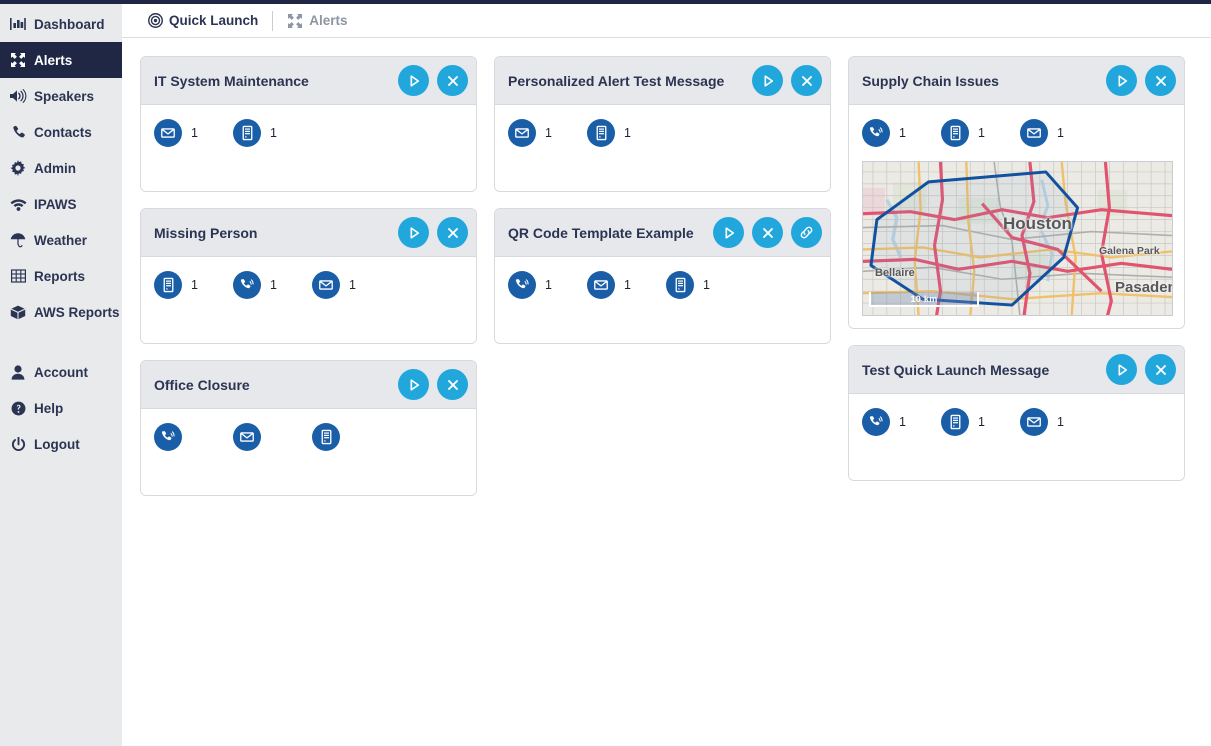 This screenshot has width=1211, height=746. I want to click on sidebar-item-help: Help, so click(61, 408).